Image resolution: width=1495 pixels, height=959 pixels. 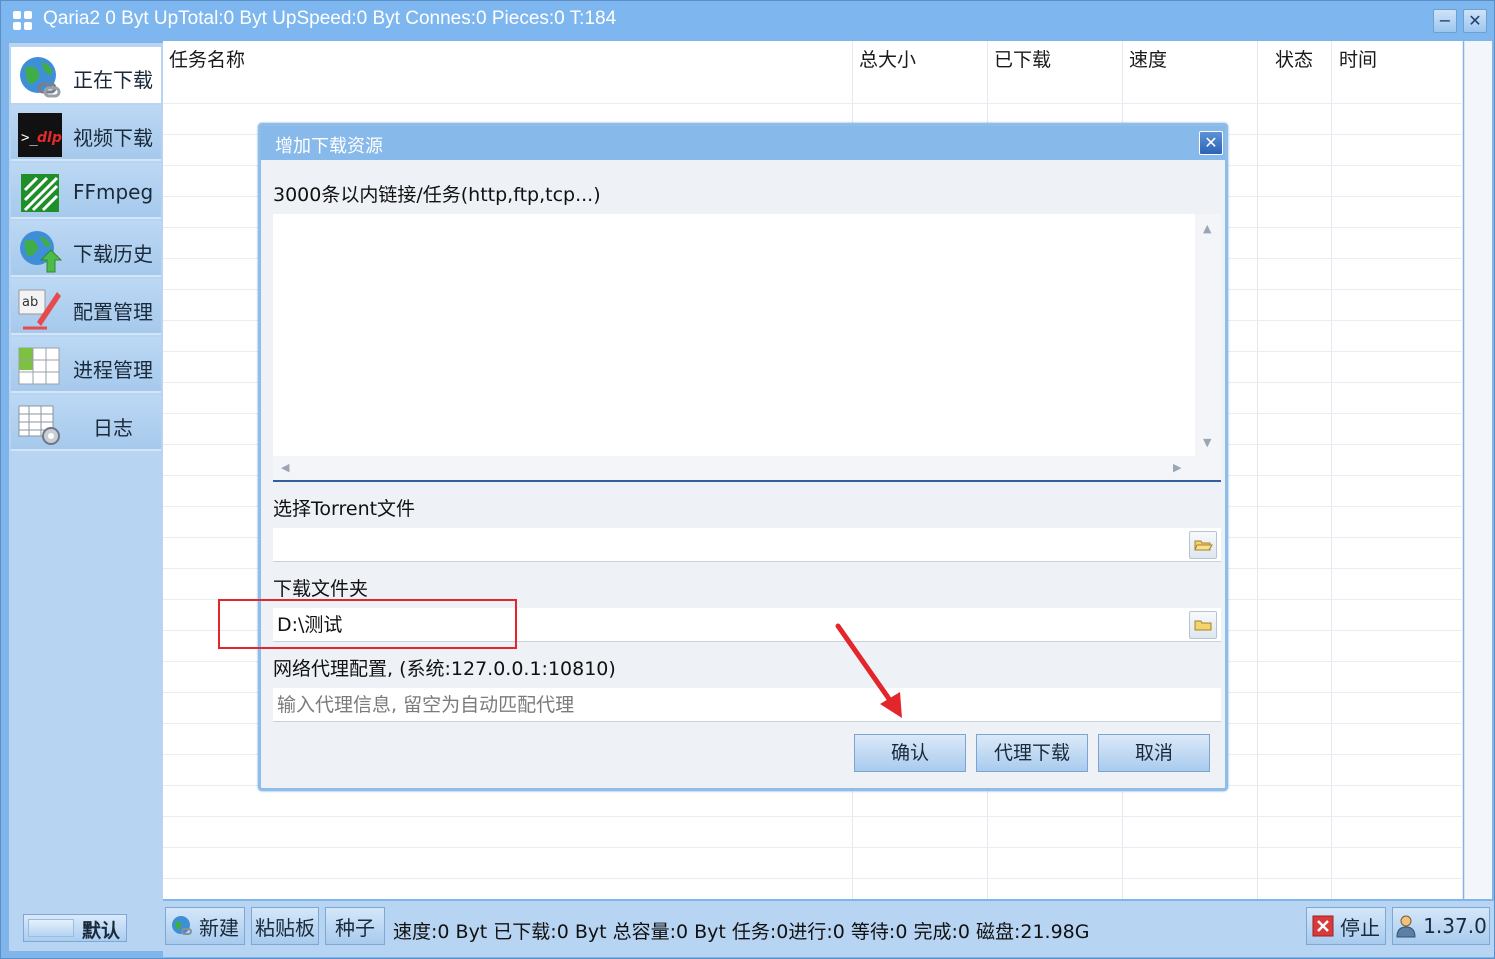 I want to click on column-header-status: 状态, so click(x=1294, y=58).